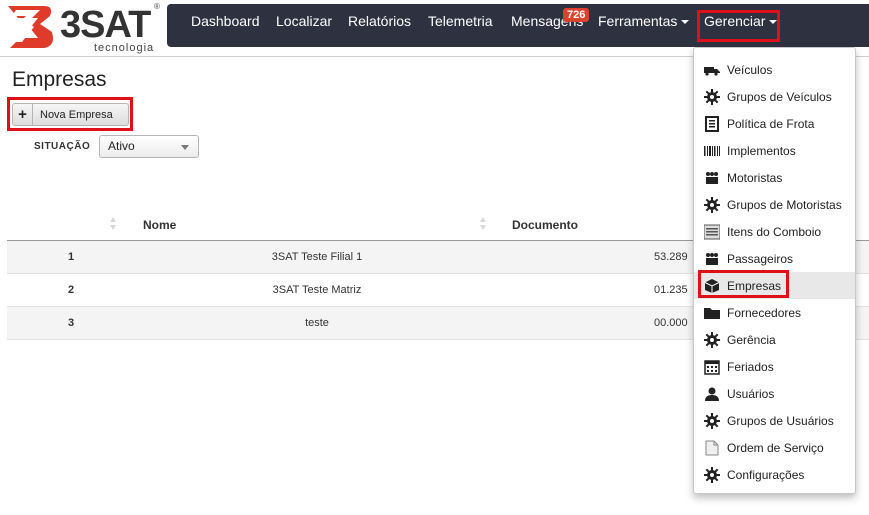 The width and height of the screenshot is (869, 515). I want to click on menu-item-grupos-motoristas: Grupos de Motoristas, so click(774, 204).